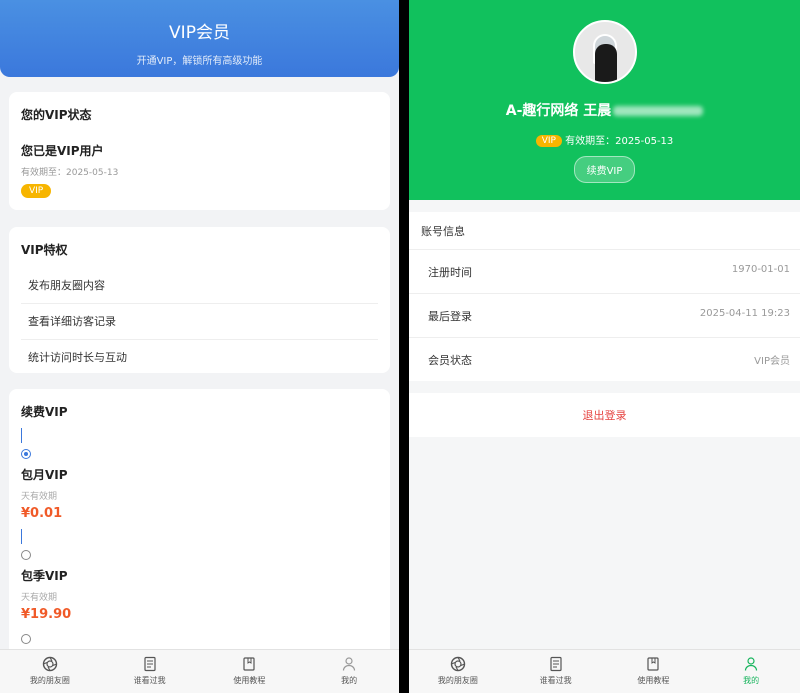  What do you see at coordinates (658, 111) in the screenshot?
I see `redacted-text` at bounding box center [658, 111].